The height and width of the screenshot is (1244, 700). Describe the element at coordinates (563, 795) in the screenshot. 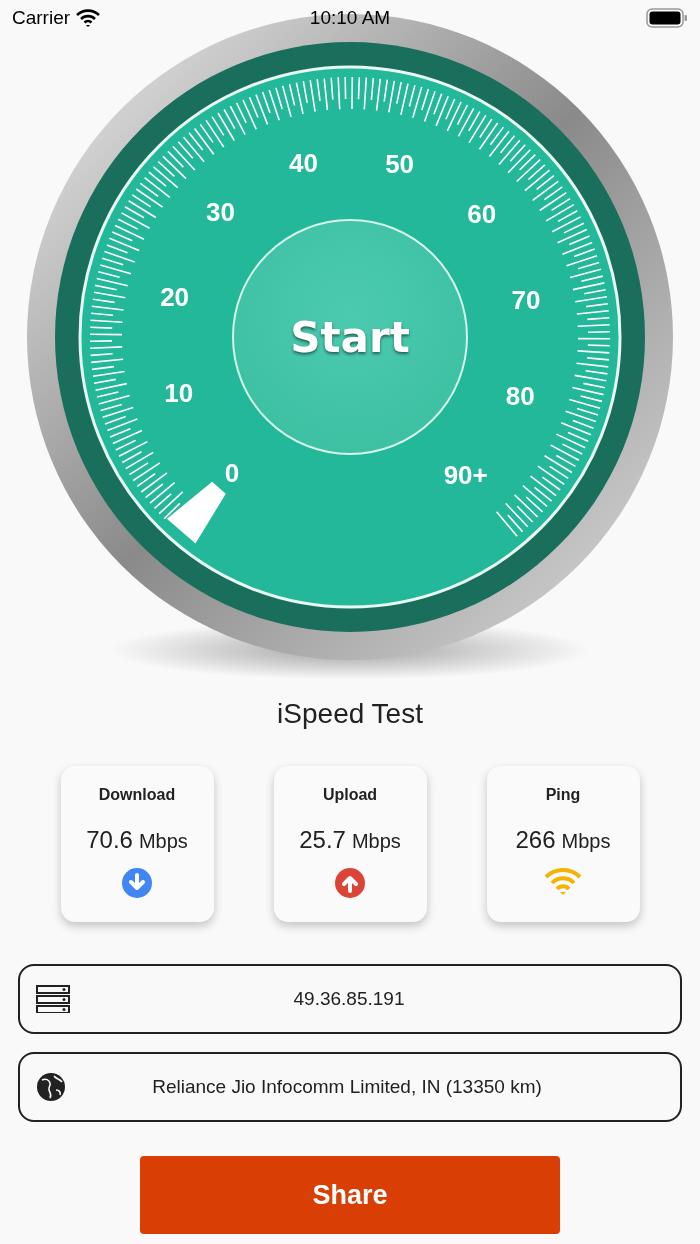

I see `stat-label: Ping` at that location.